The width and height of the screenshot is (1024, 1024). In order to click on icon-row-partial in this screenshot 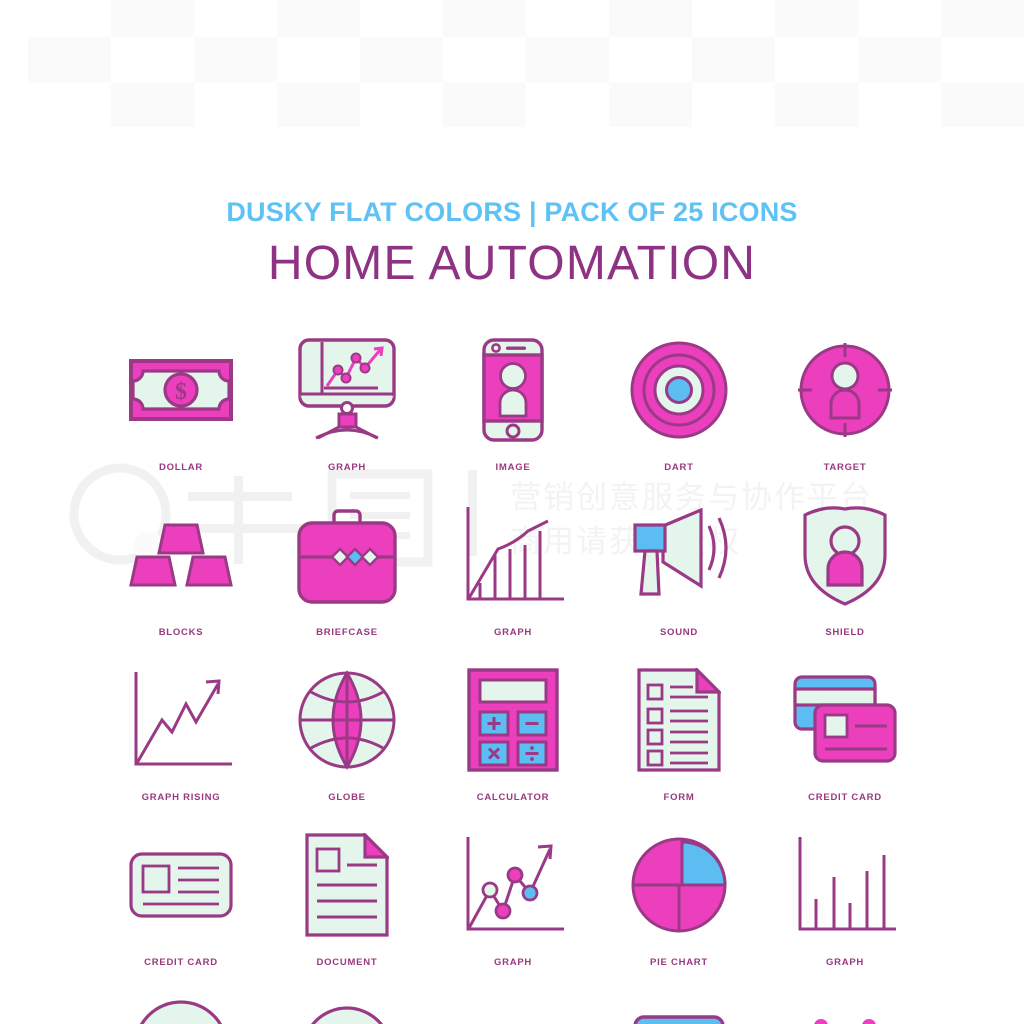, I will do `click(513, 1010)`.